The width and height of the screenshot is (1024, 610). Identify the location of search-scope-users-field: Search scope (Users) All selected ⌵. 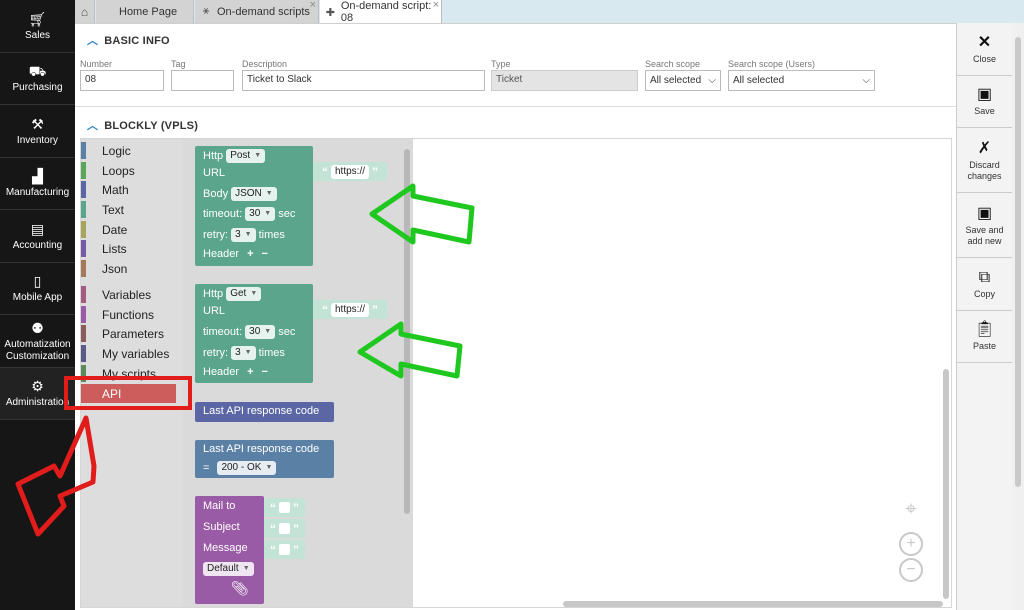
(801, 75).